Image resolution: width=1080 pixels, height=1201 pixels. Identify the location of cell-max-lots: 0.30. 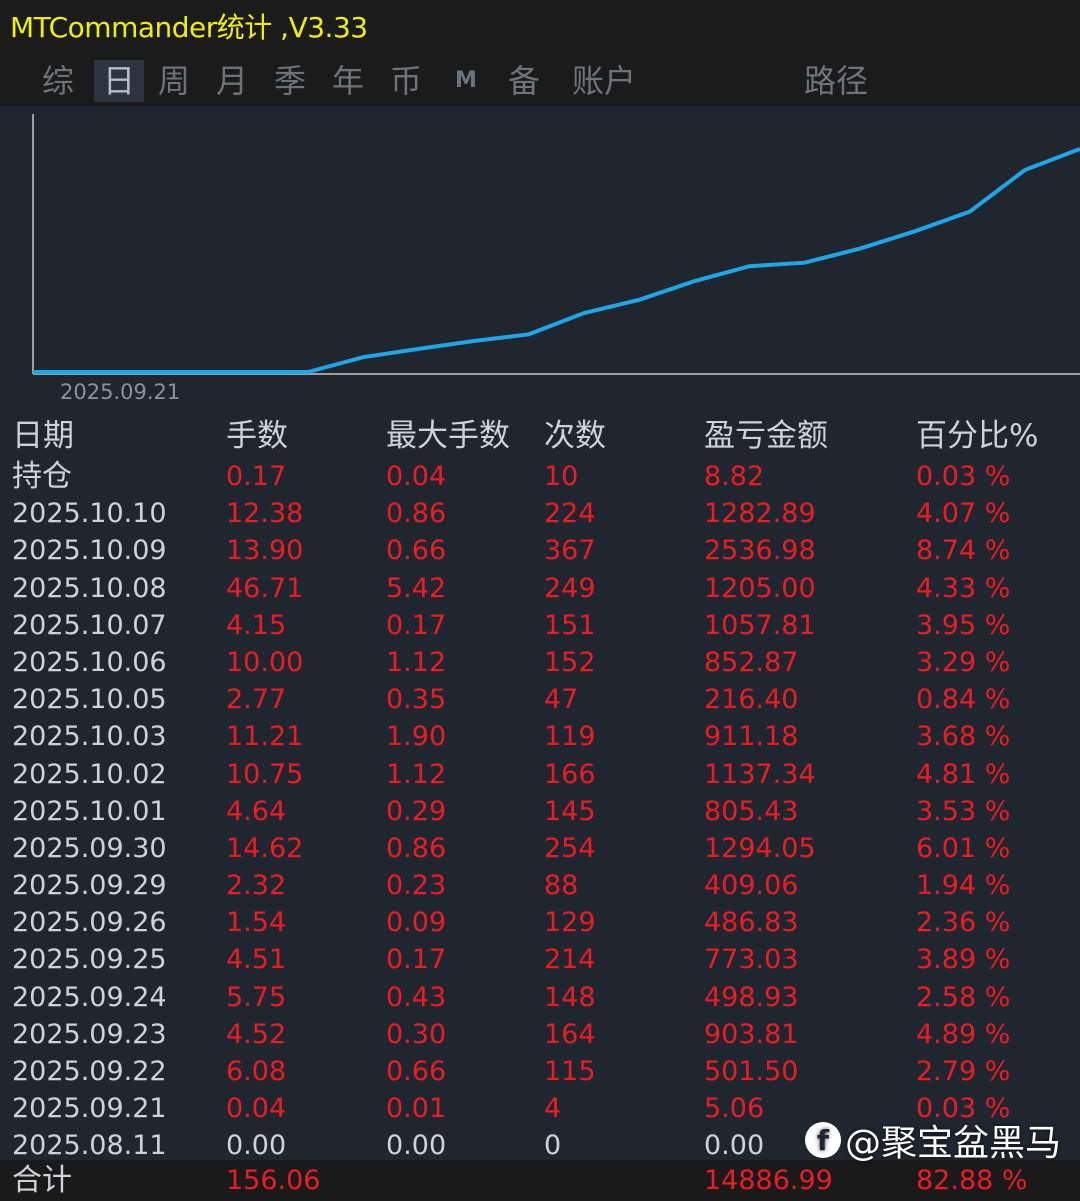
(416, 1034).